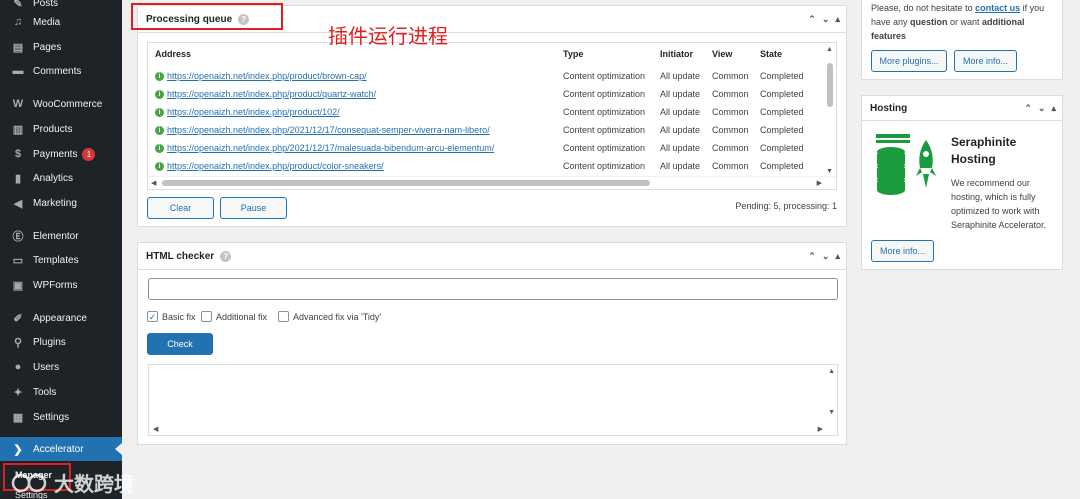 This screenshot has height=499, width=1080. What do you see at coordinates (830, 110) in the screenshot?
I see `vertical-scrollbar: ▲ ▼` at bounding box center [830, 110].